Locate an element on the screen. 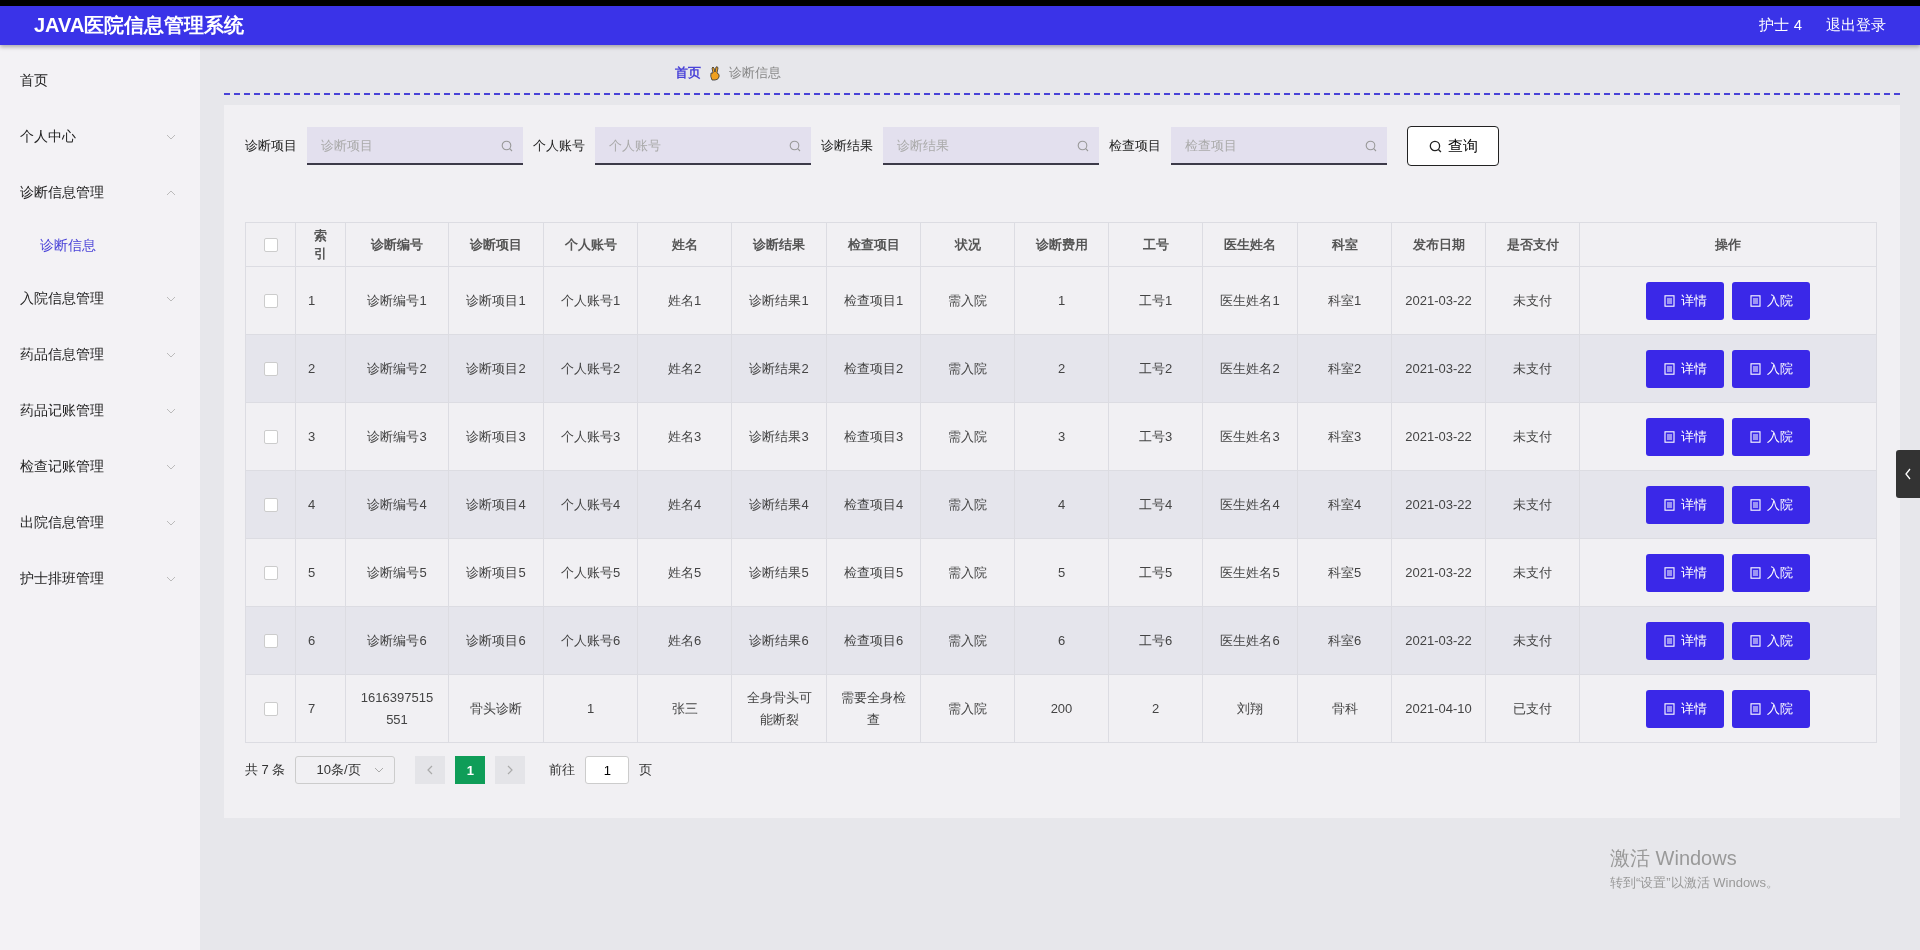 The height and width of the screenshot is (950, 1920). logout-link: 退出登录 is located at coordinates (1856, 25).